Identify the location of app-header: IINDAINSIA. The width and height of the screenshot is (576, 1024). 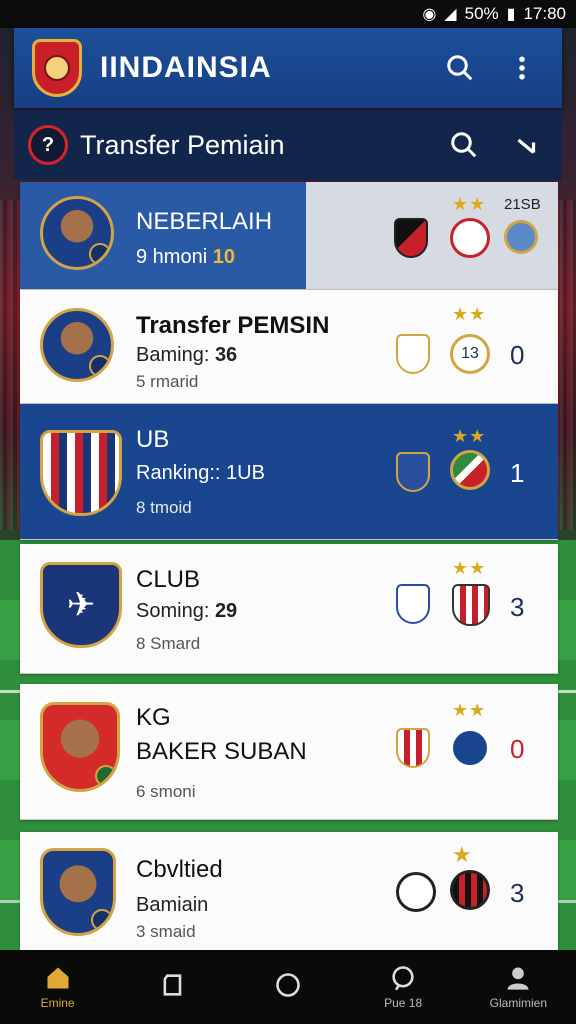
(288, 68).